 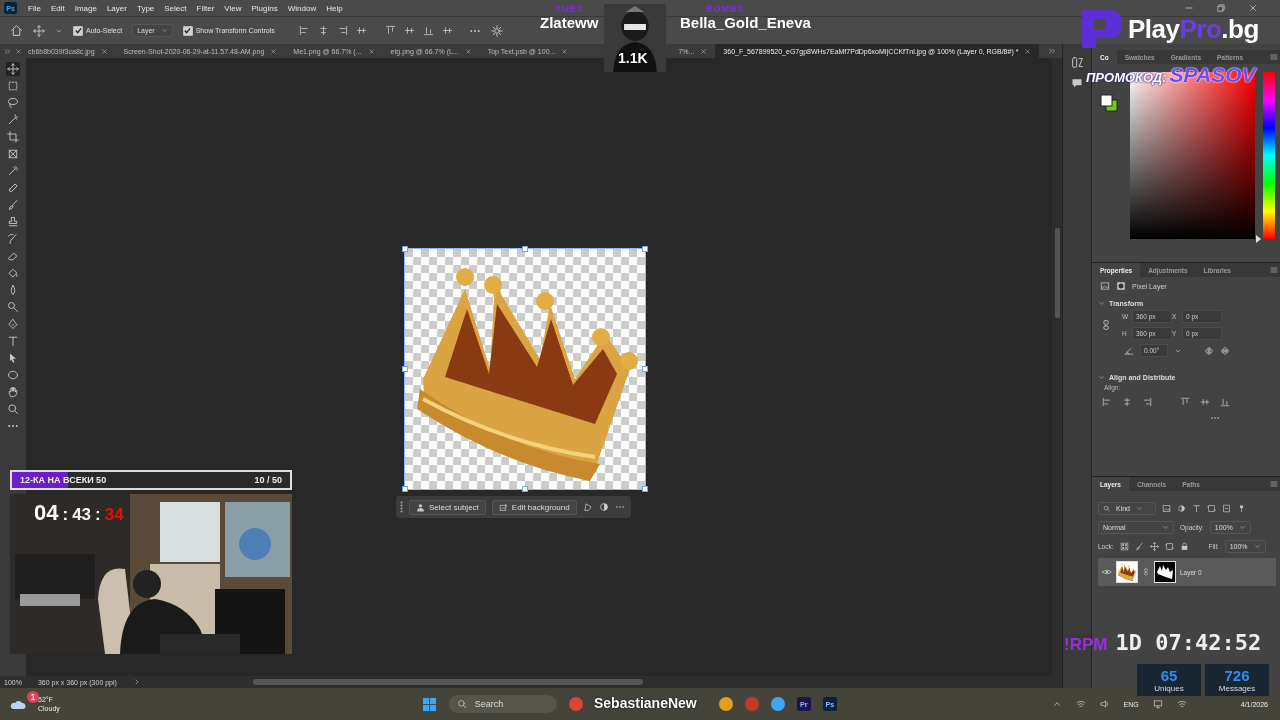 I want to click on ellipse-icon, so click(x=13, y=375).